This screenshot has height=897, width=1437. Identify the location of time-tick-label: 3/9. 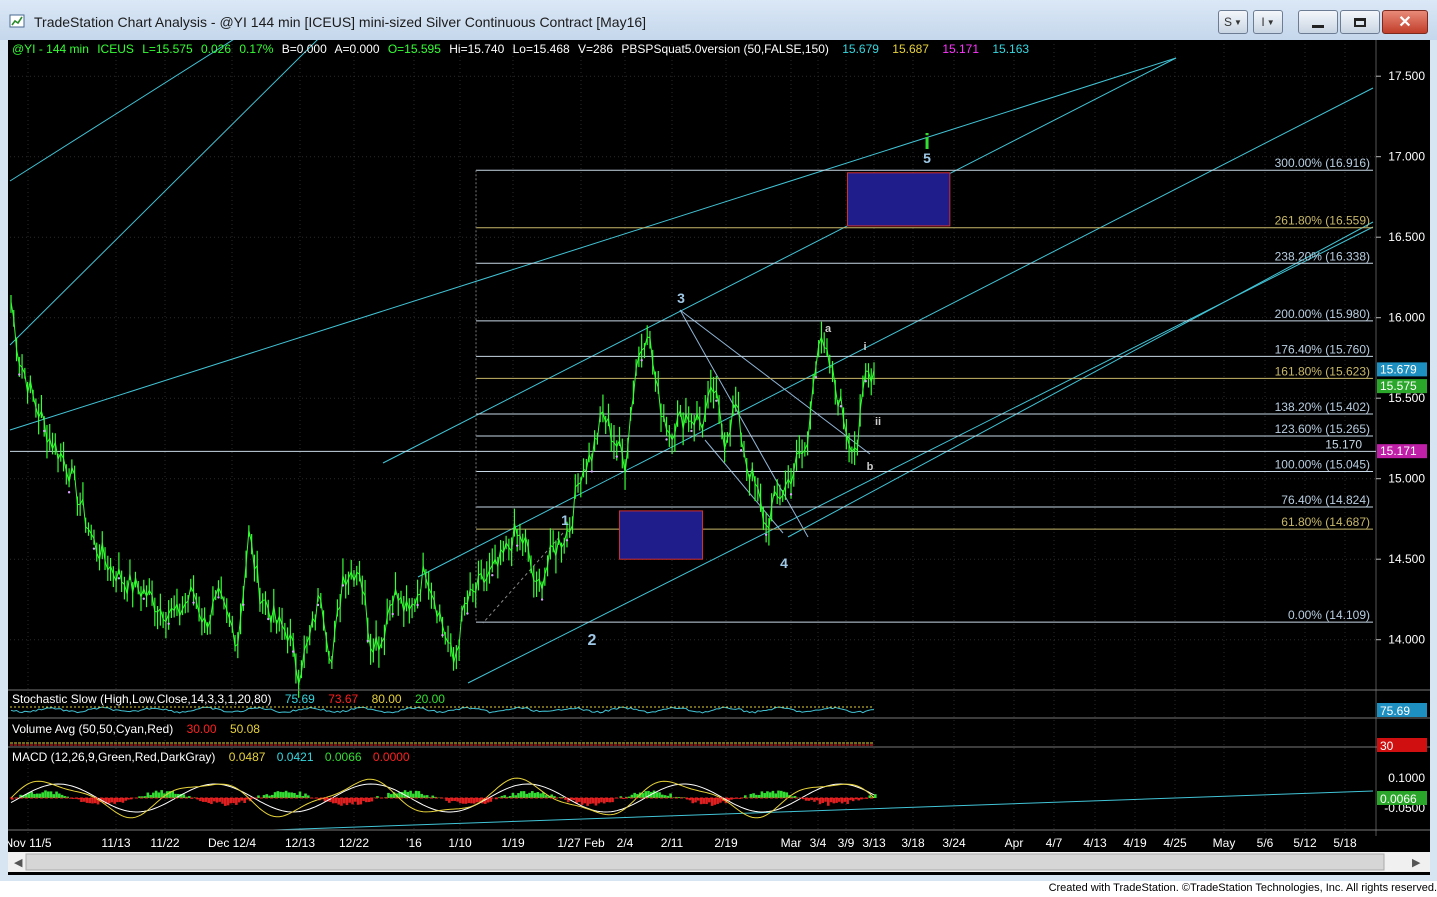
(846, 843).